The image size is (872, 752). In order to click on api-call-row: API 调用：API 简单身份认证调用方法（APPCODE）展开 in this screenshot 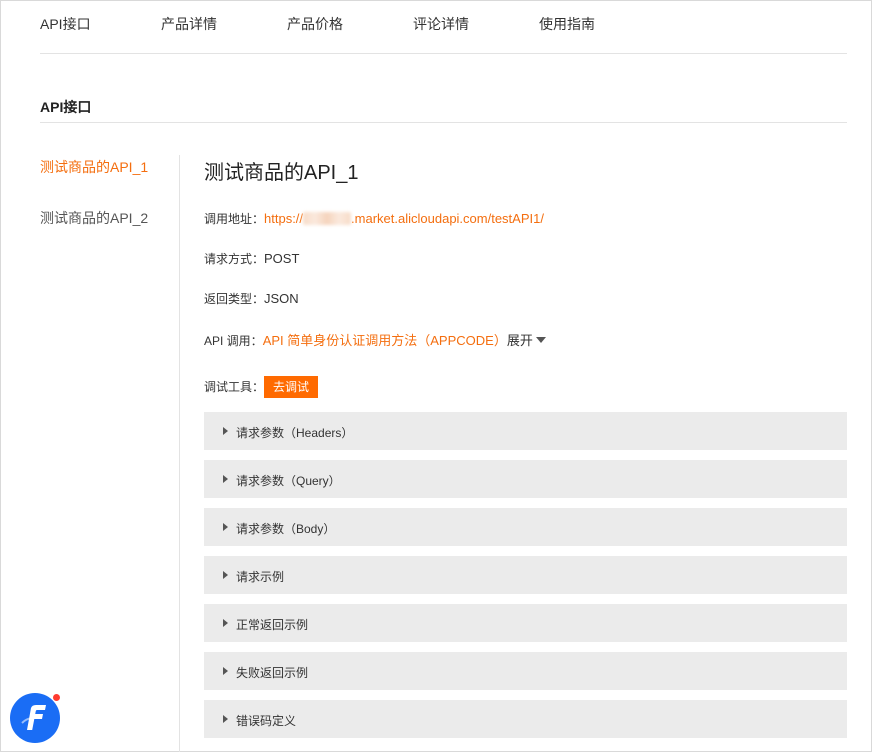, I will do `click(375, 339)`.